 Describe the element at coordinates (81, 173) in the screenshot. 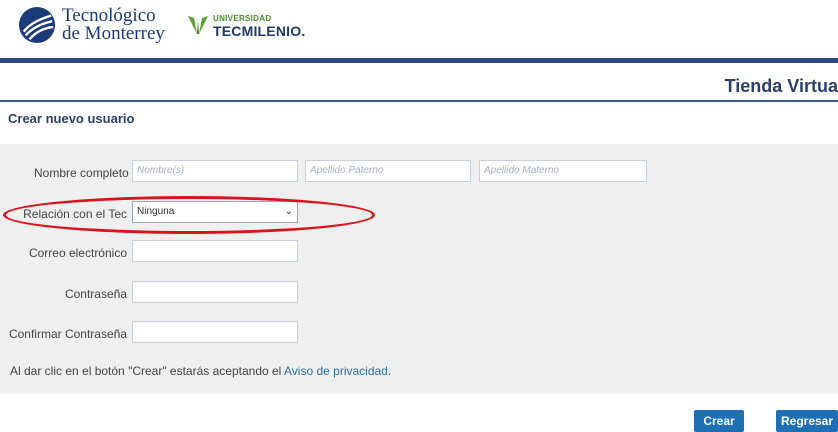

I see `full-name-label: Nombre completo` at that location.